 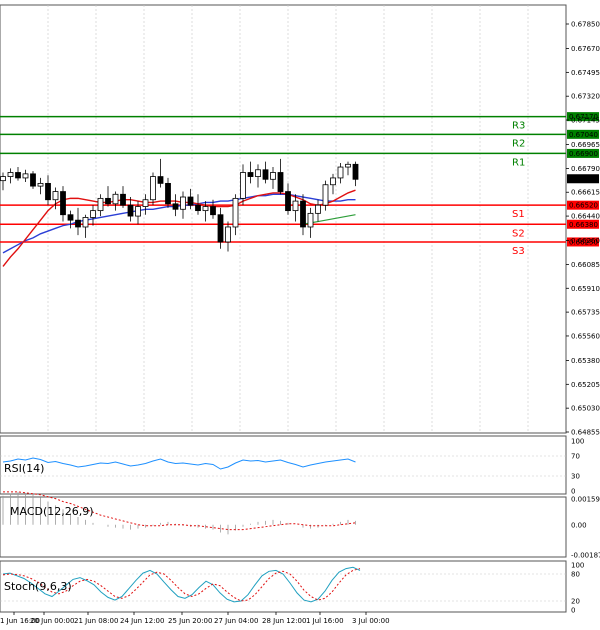 What do you see at coordinates (585, 49) in the screenshot?
I see `price-tick-label: 0.67670` at bounding box center [585, 49].